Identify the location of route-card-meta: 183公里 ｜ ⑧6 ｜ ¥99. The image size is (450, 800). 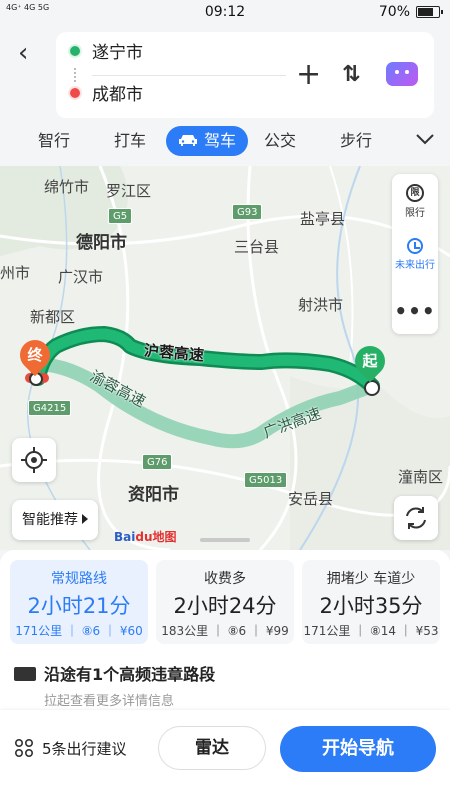
(225, 631).